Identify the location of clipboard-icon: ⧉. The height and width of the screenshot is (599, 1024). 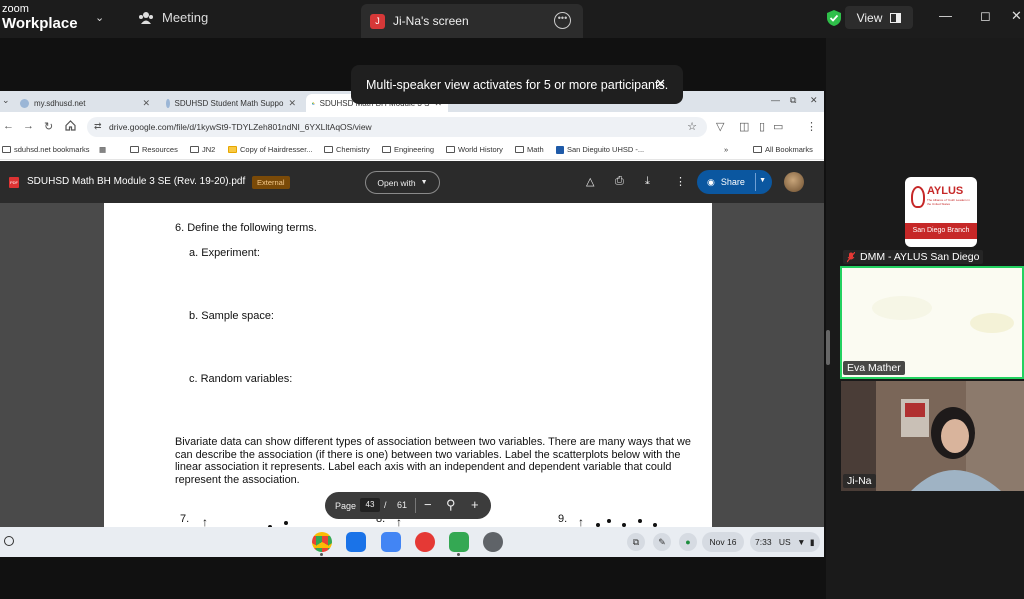
(636, 542).